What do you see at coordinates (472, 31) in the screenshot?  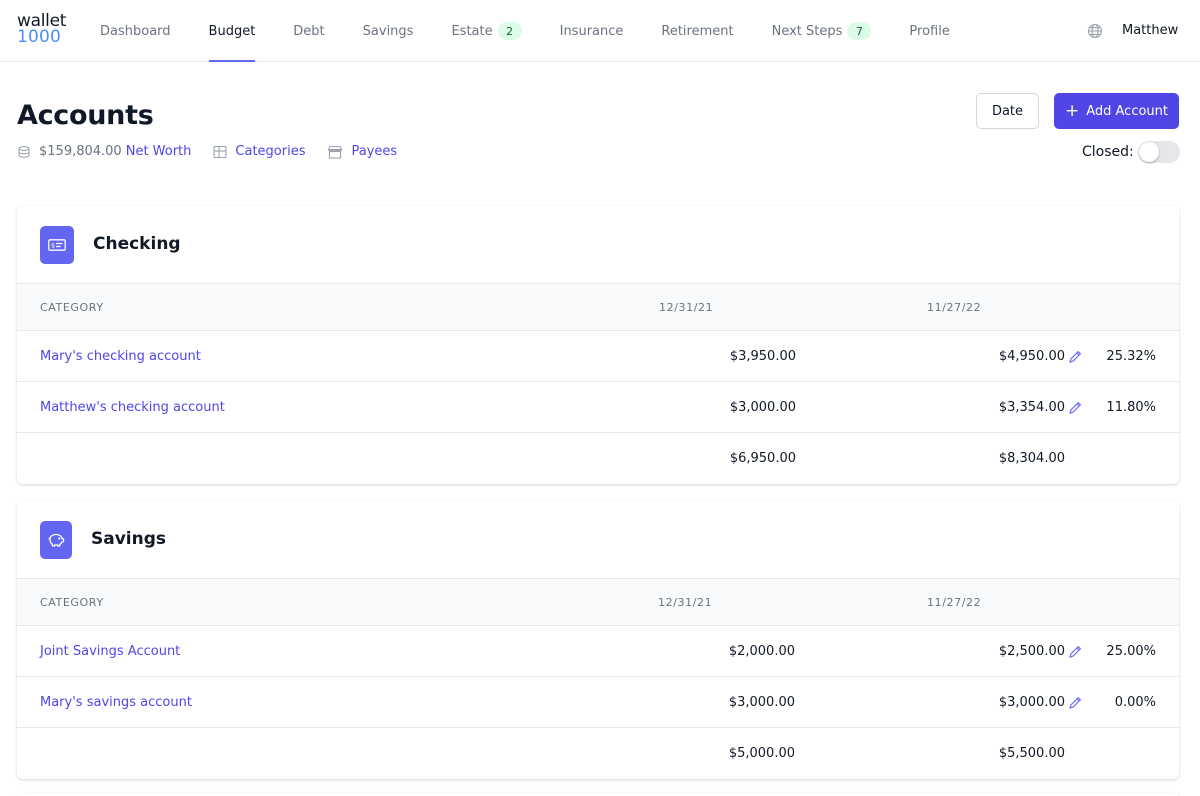 I see `nav-estate-label: Estate` at bounding box center [472, 31].